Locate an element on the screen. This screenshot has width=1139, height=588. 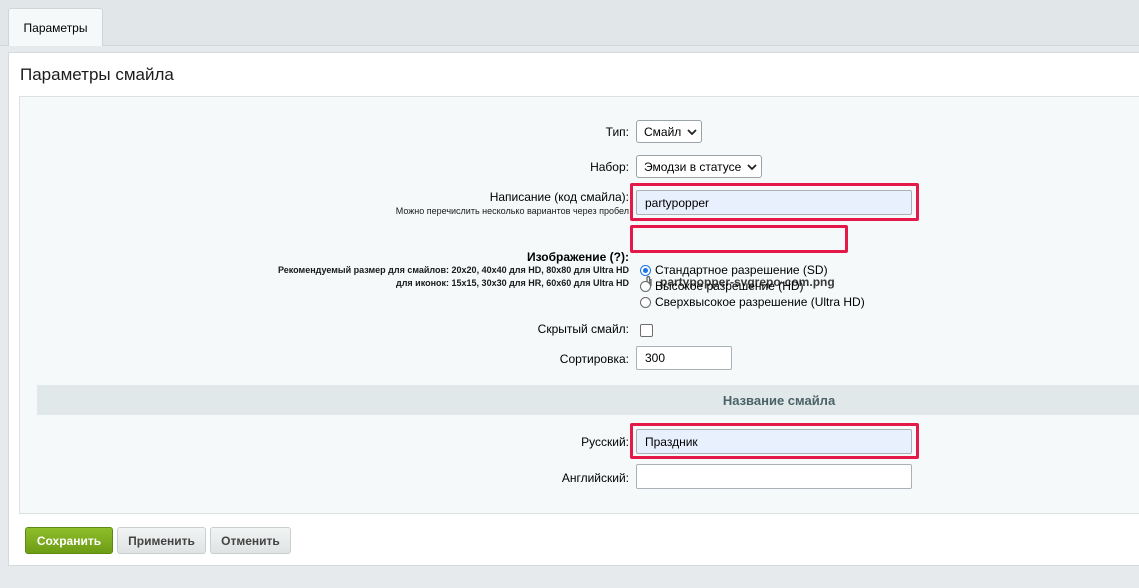
resolution-option-sd: Стандартное разрешение (SD) is located at coordinates (734, 270).